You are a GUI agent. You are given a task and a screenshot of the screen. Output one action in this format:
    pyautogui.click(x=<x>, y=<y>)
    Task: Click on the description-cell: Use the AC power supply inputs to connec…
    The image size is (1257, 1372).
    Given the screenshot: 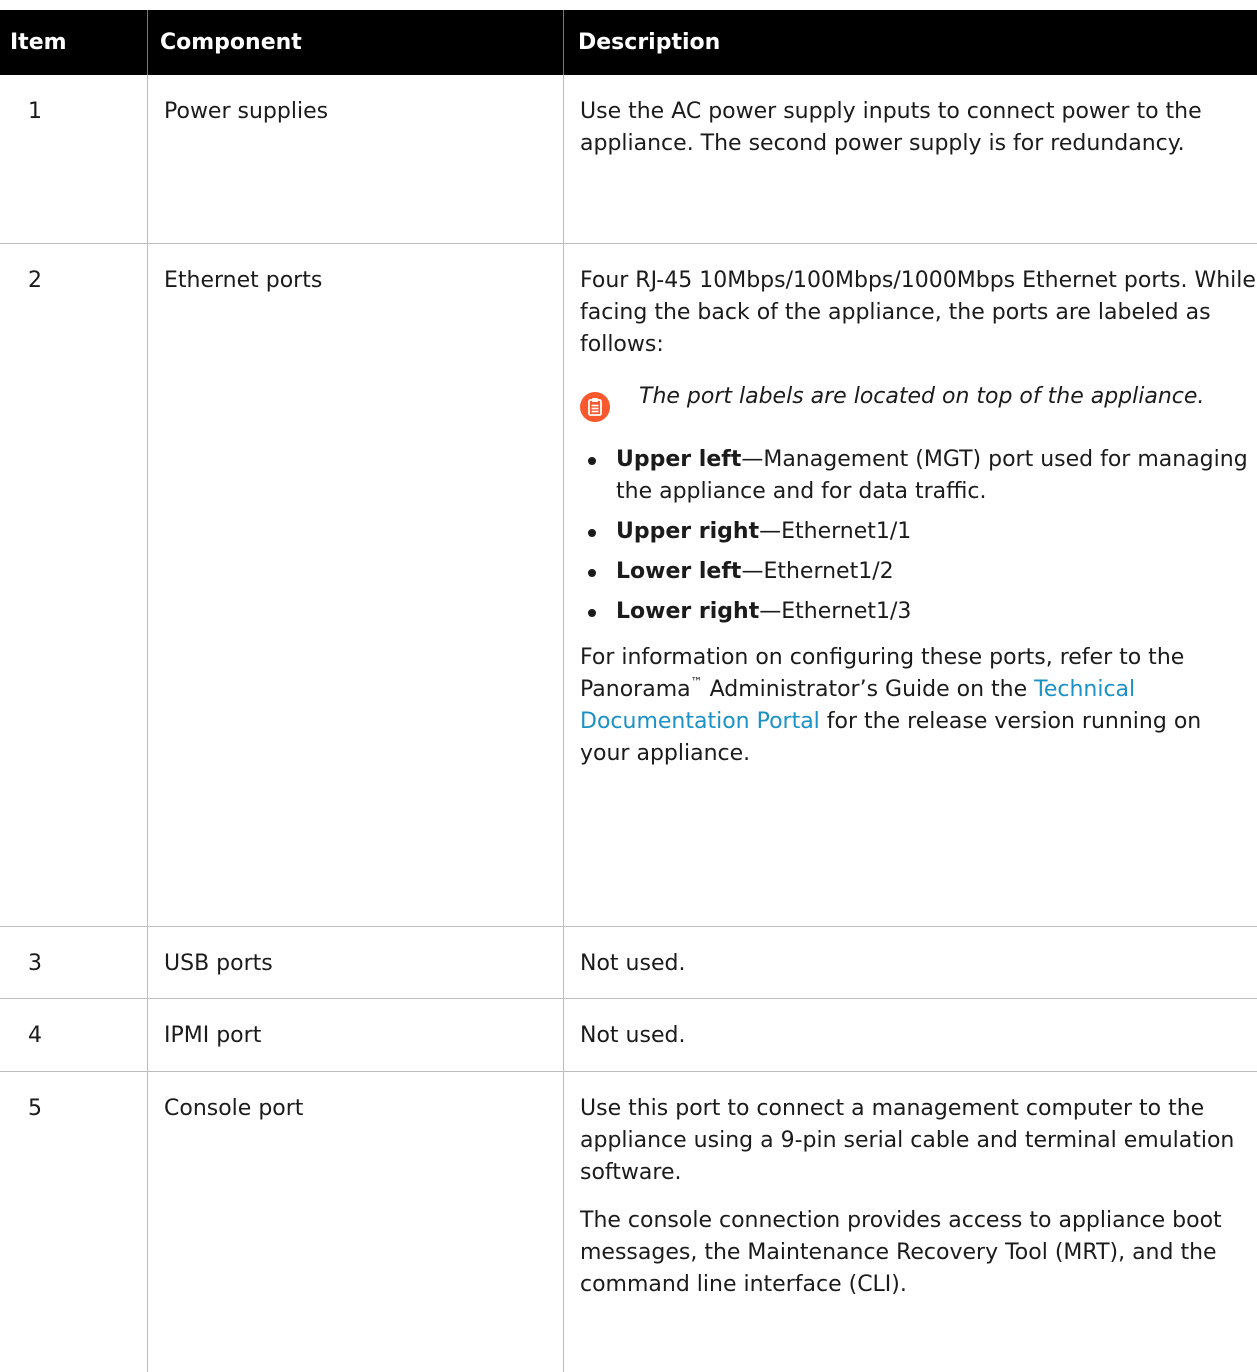 What is the action you would take?
    pyautogui.click(x=910, y=159)
    